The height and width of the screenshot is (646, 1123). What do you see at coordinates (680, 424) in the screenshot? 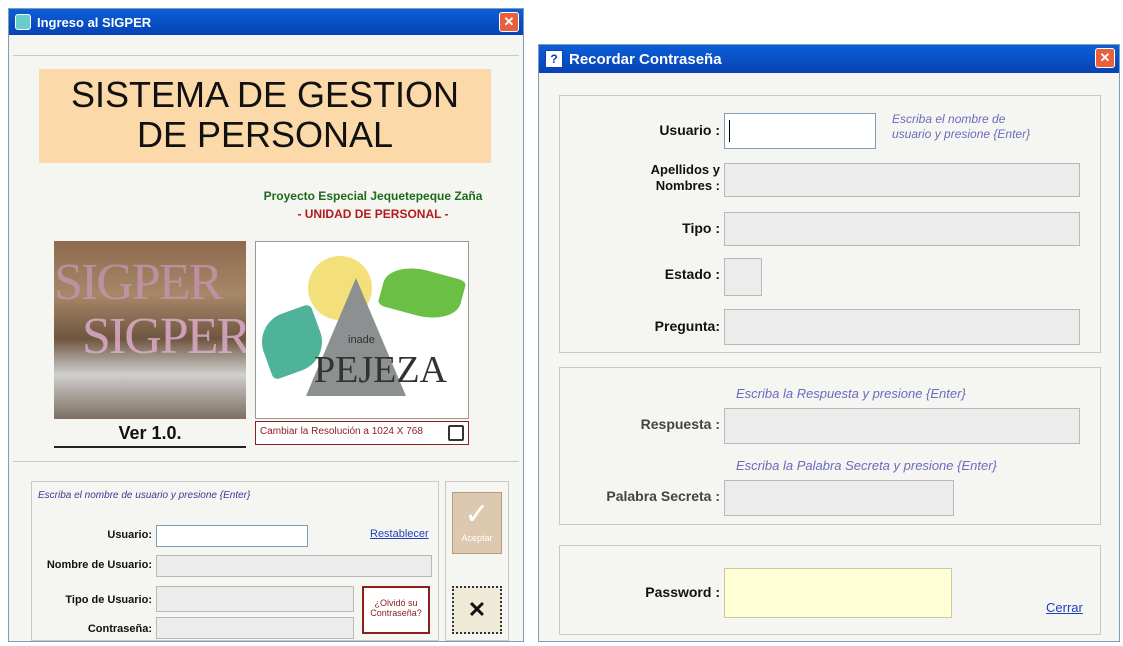
I see `respuesta-label: Respuesta :` at bounding box center [680, 424].